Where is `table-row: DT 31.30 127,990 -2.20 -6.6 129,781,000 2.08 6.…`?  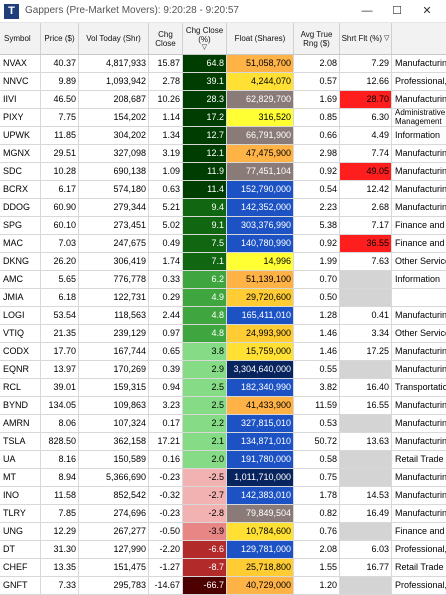
table-row: DT 31.30 127,990 -2.20 -6.6 129,781,000 2.08 6.… is located at coordinates (223, 550).